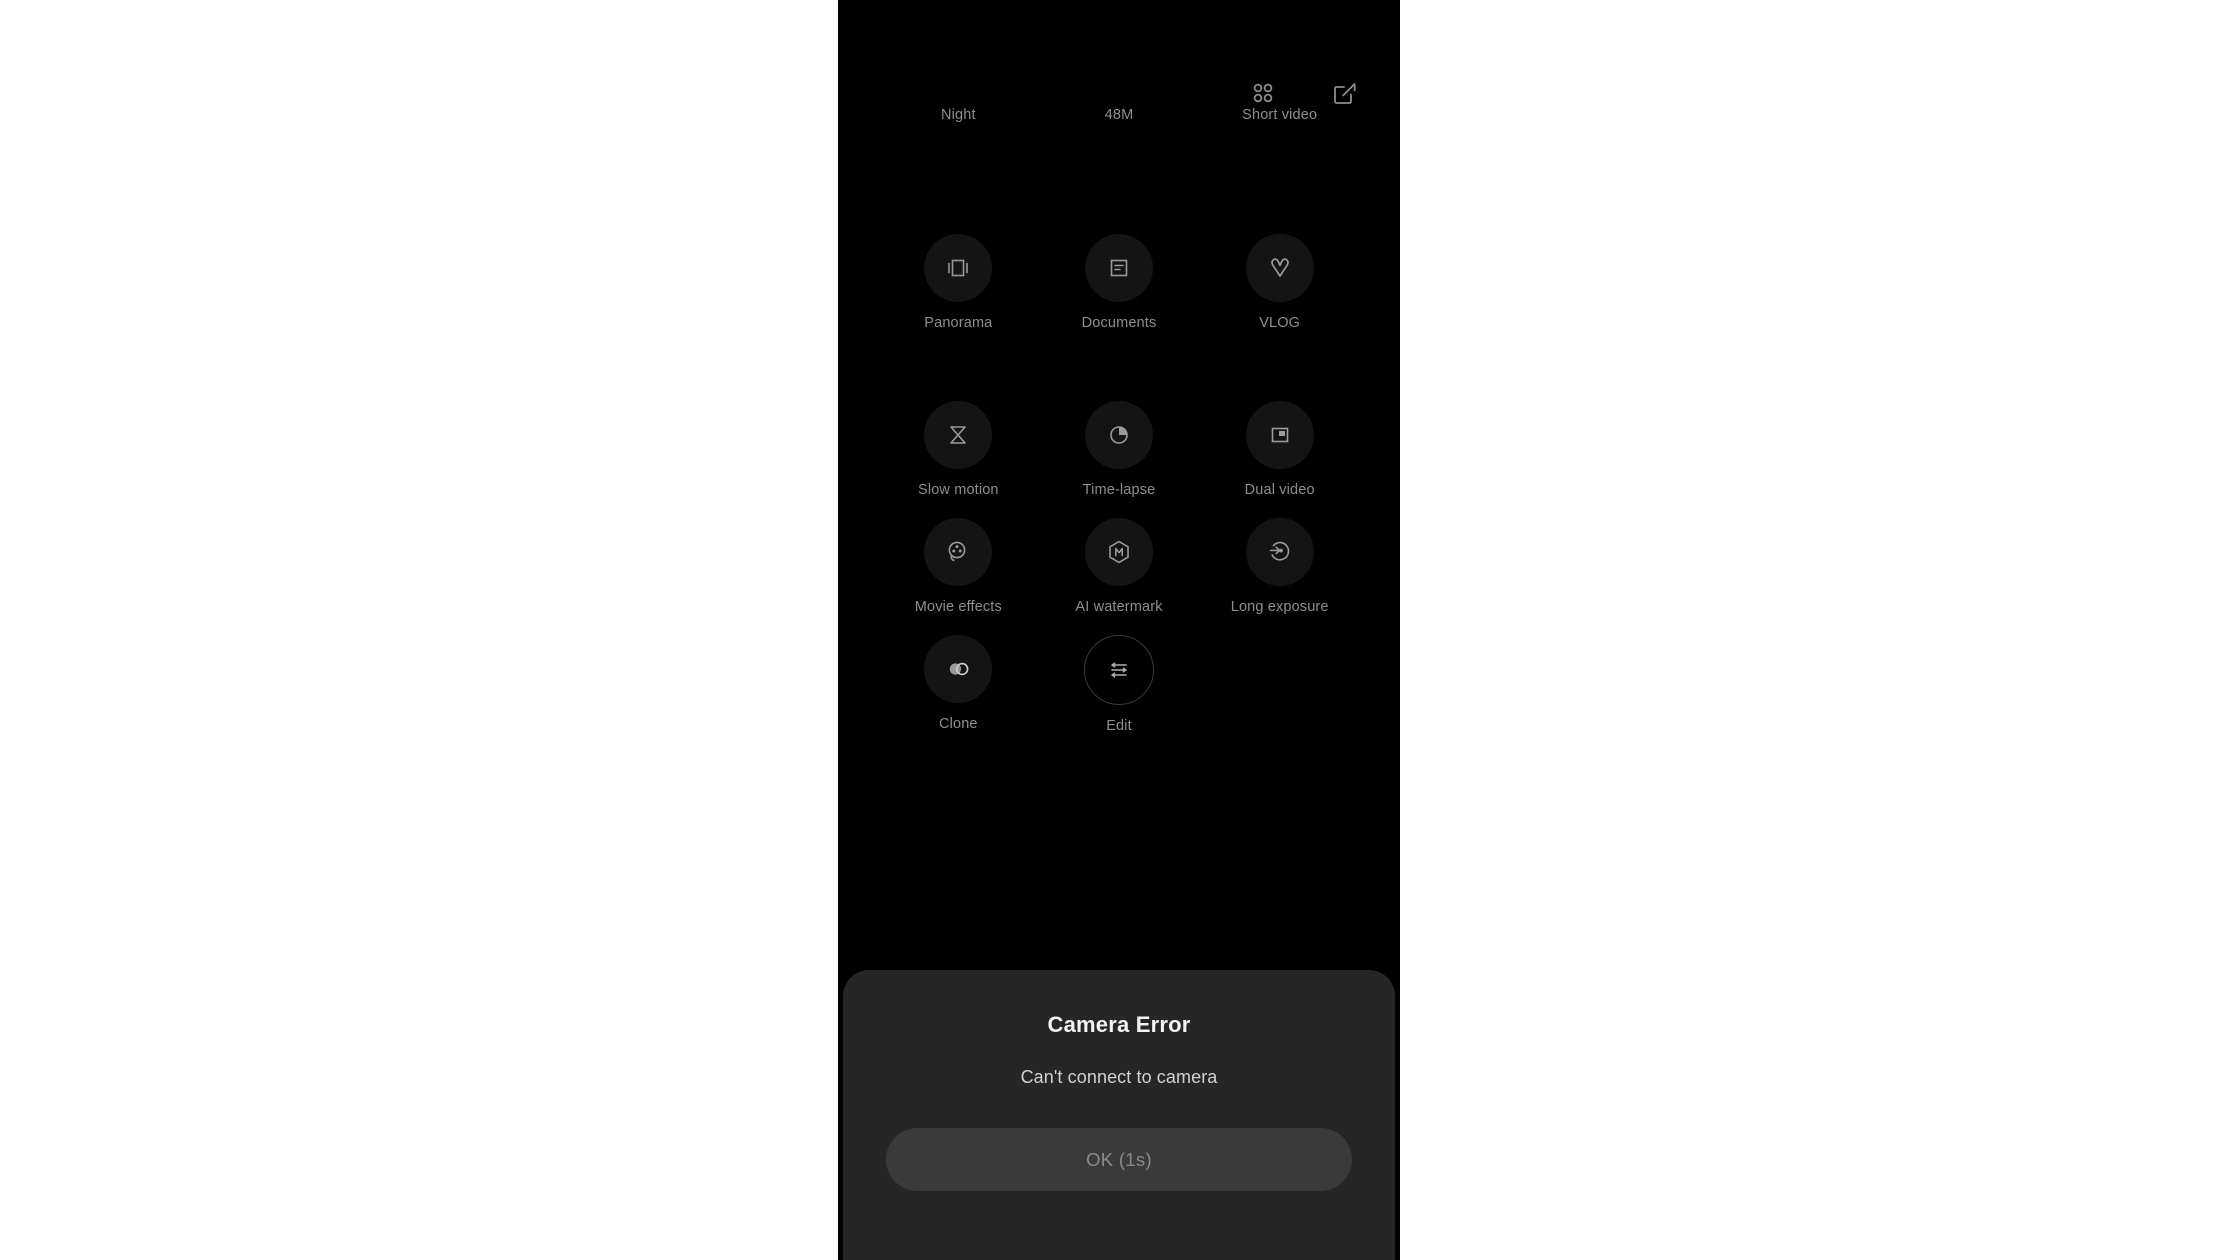 Image resolution: width=2240 pixels, height=1260 pixels. I want to click on clone-icon, so click(959, 669).